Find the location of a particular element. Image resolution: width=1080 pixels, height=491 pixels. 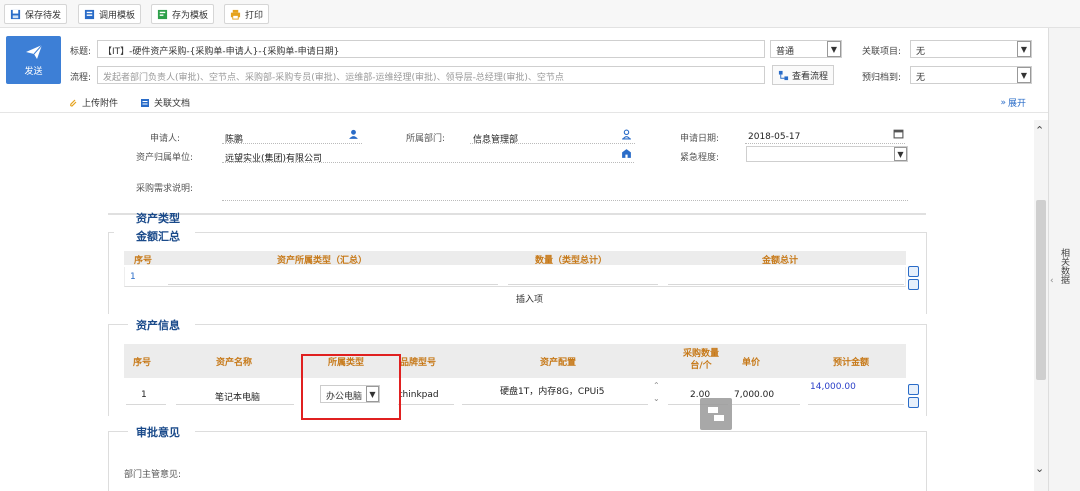

assets-title: 资产信息 is located at coordinates (158, 325).